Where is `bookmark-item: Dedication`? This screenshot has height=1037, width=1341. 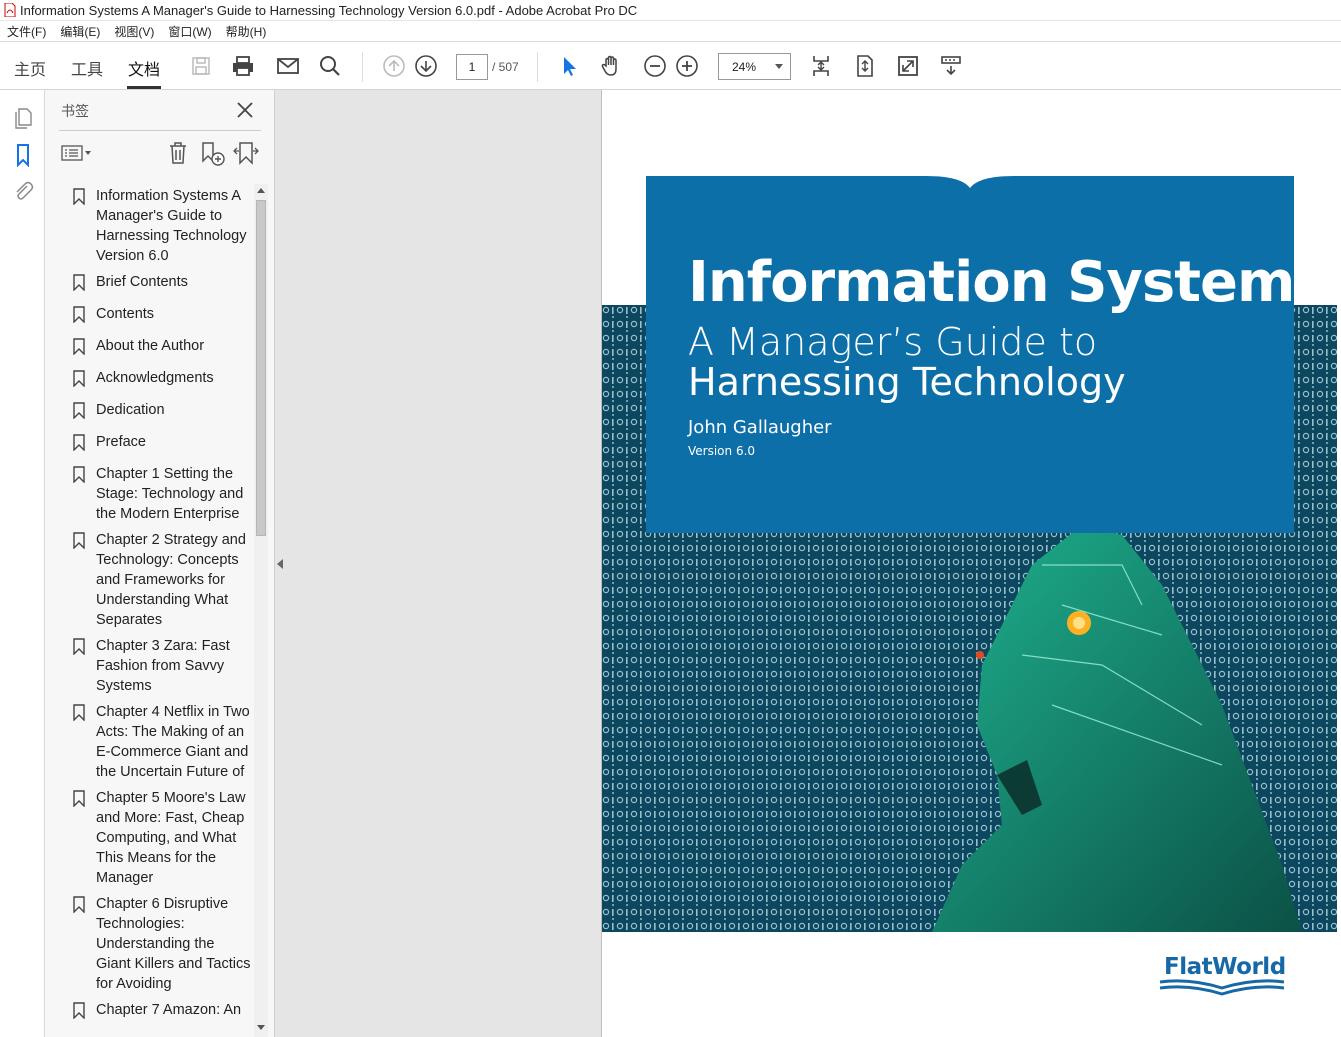 bookmark-item: Dedication is located at coordinates (158, 410).